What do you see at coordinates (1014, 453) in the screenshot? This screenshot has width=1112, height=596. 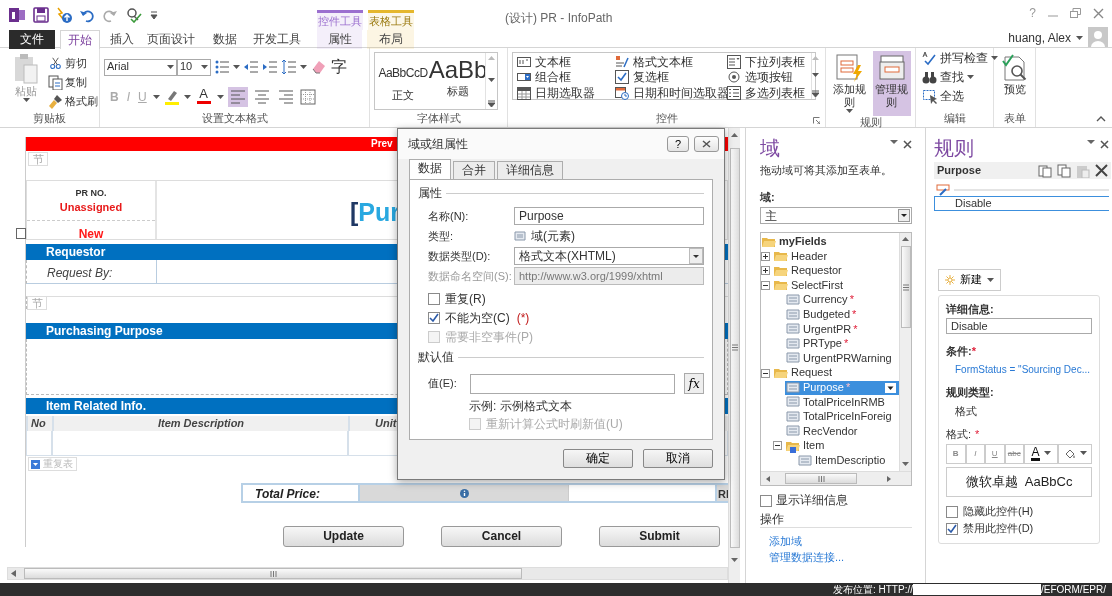 I see `format-button: abc` at bounding box center [1014, 453].